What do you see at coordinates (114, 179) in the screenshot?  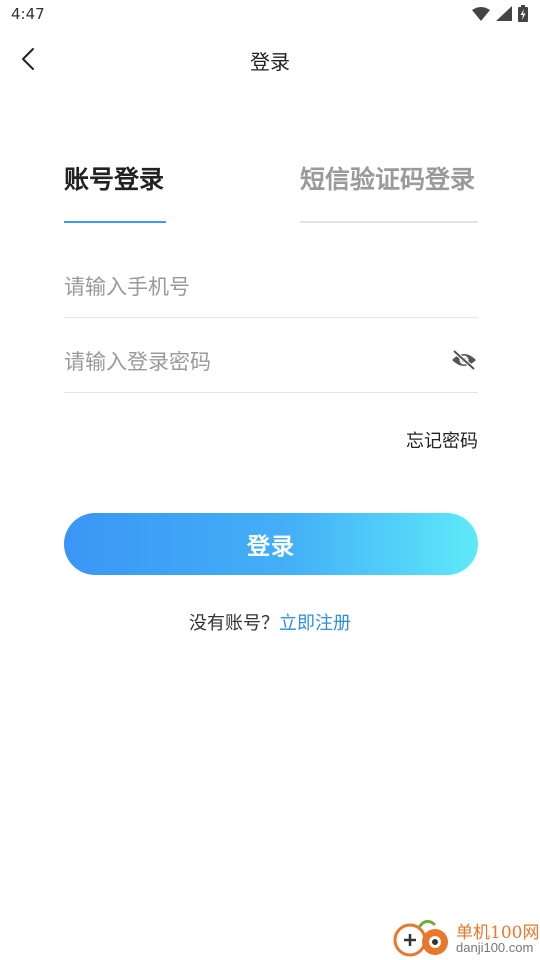 I see `tab-account-login-label: 账号登录` at bounding box center [114, 179].